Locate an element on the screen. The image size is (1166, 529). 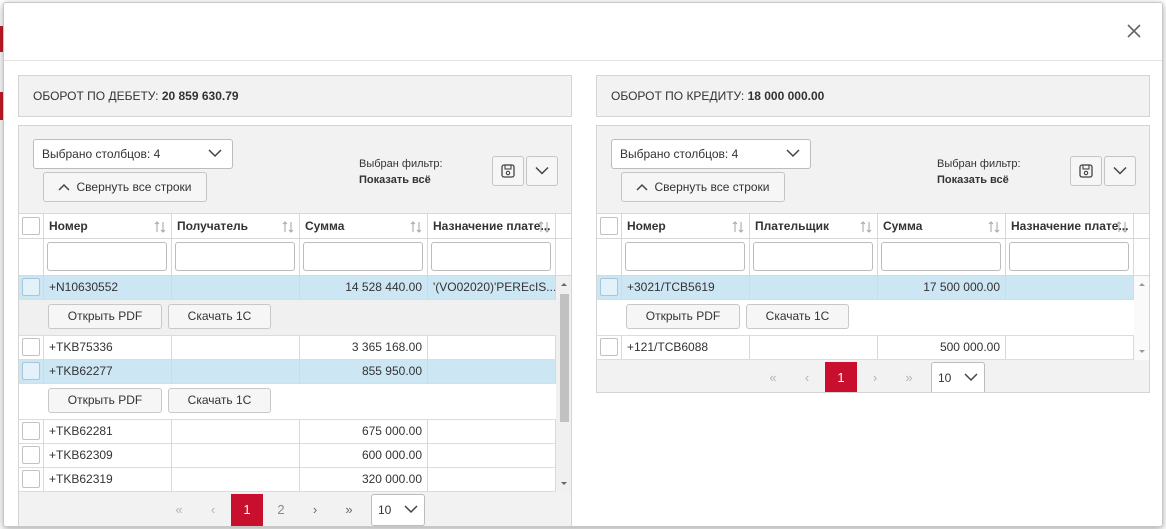
credit-filter-row is located at coordinates (873, 257).